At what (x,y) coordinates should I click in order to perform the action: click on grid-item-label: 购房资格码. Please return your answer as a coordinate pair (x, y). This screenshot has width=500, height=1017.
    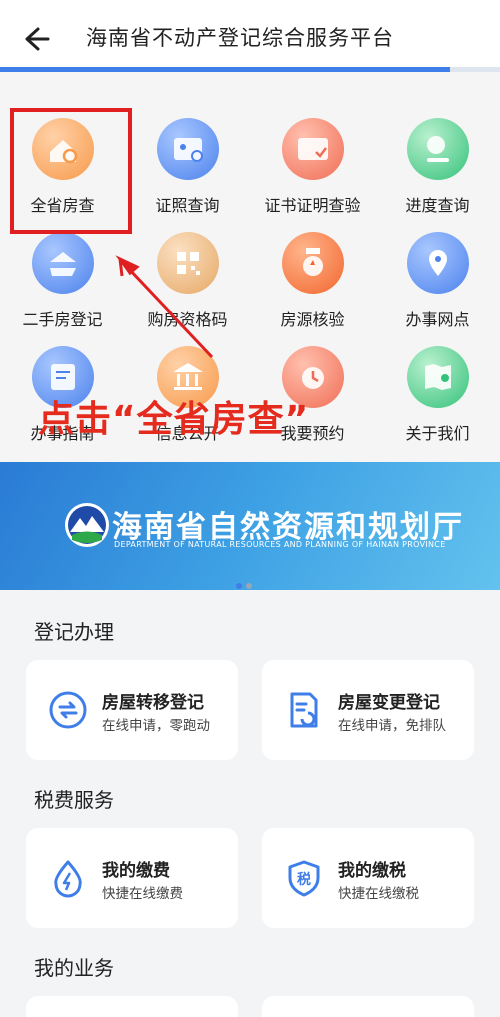
    Looking at the image, I should click on (187, 319).